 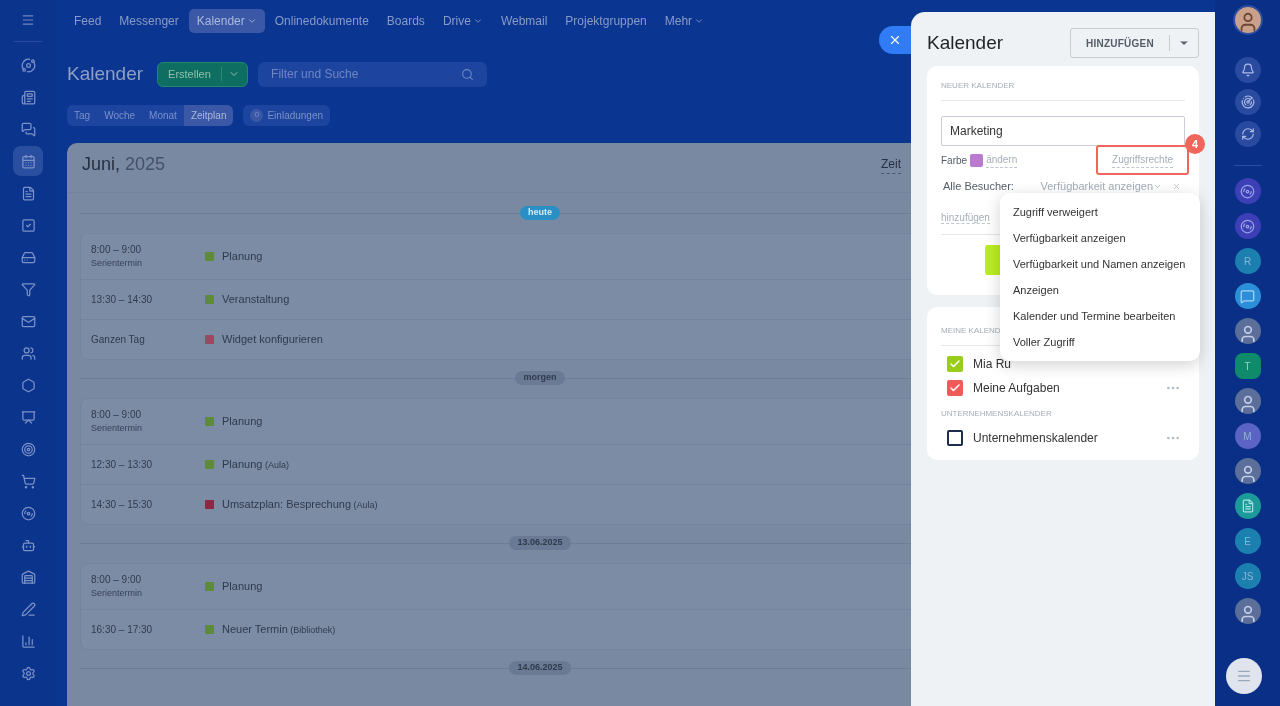 What do you see at coordinates (28, 161) in the screenshot?
I see `calendar-icon` at bounding box center [28, 161].